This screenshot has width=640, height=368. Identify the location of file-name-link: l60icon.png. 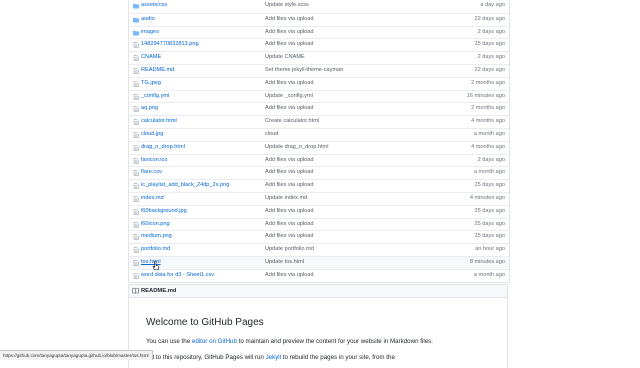
(201, 225).